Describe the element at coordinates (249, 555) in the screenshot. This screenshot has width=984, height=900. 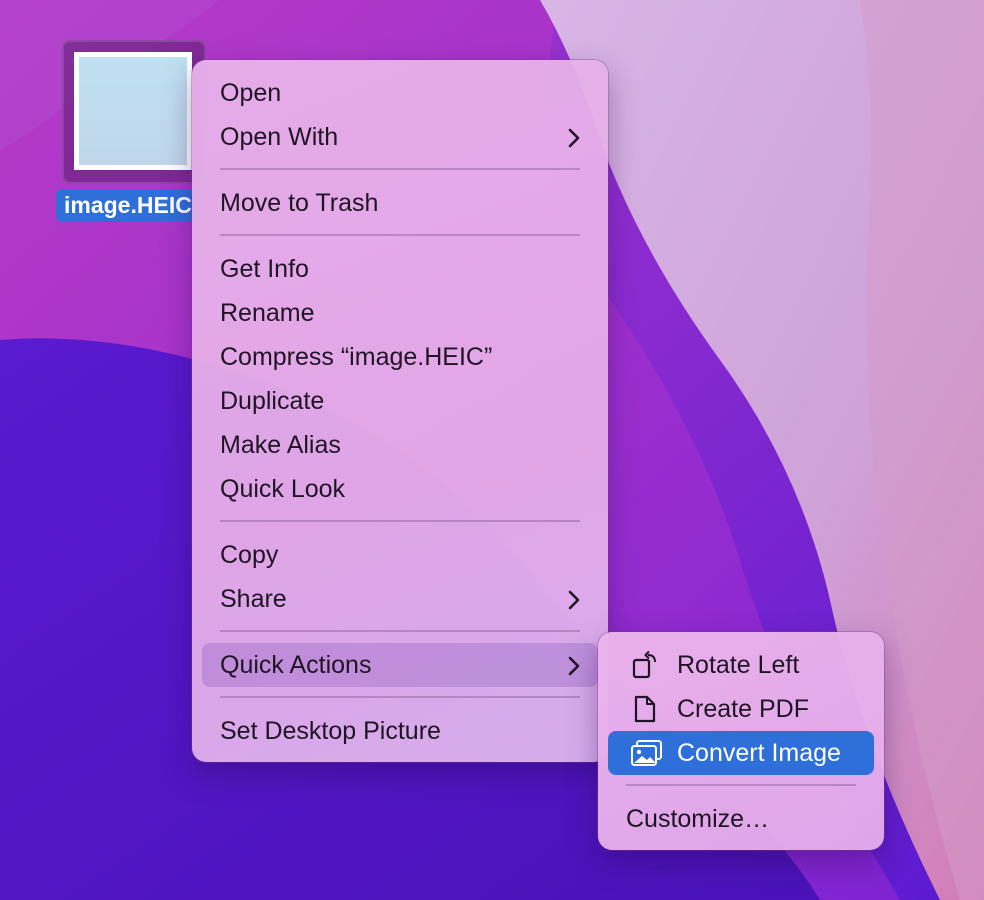
I see `menu-item-label: Copy` at that location.